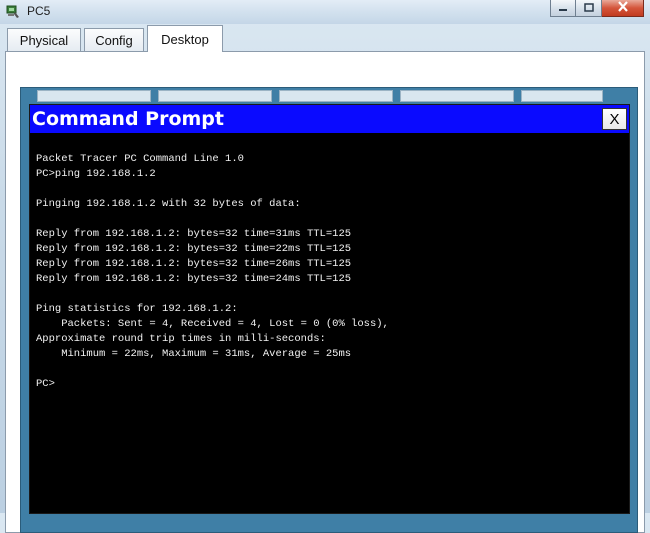 Image resolution: width=650 pixels, height=533 pixels. Describe the element at coordinates (140, 159) in the screenshot. I see `terminal-line: Packet Tracer PC Command Line 1.0` at that location.